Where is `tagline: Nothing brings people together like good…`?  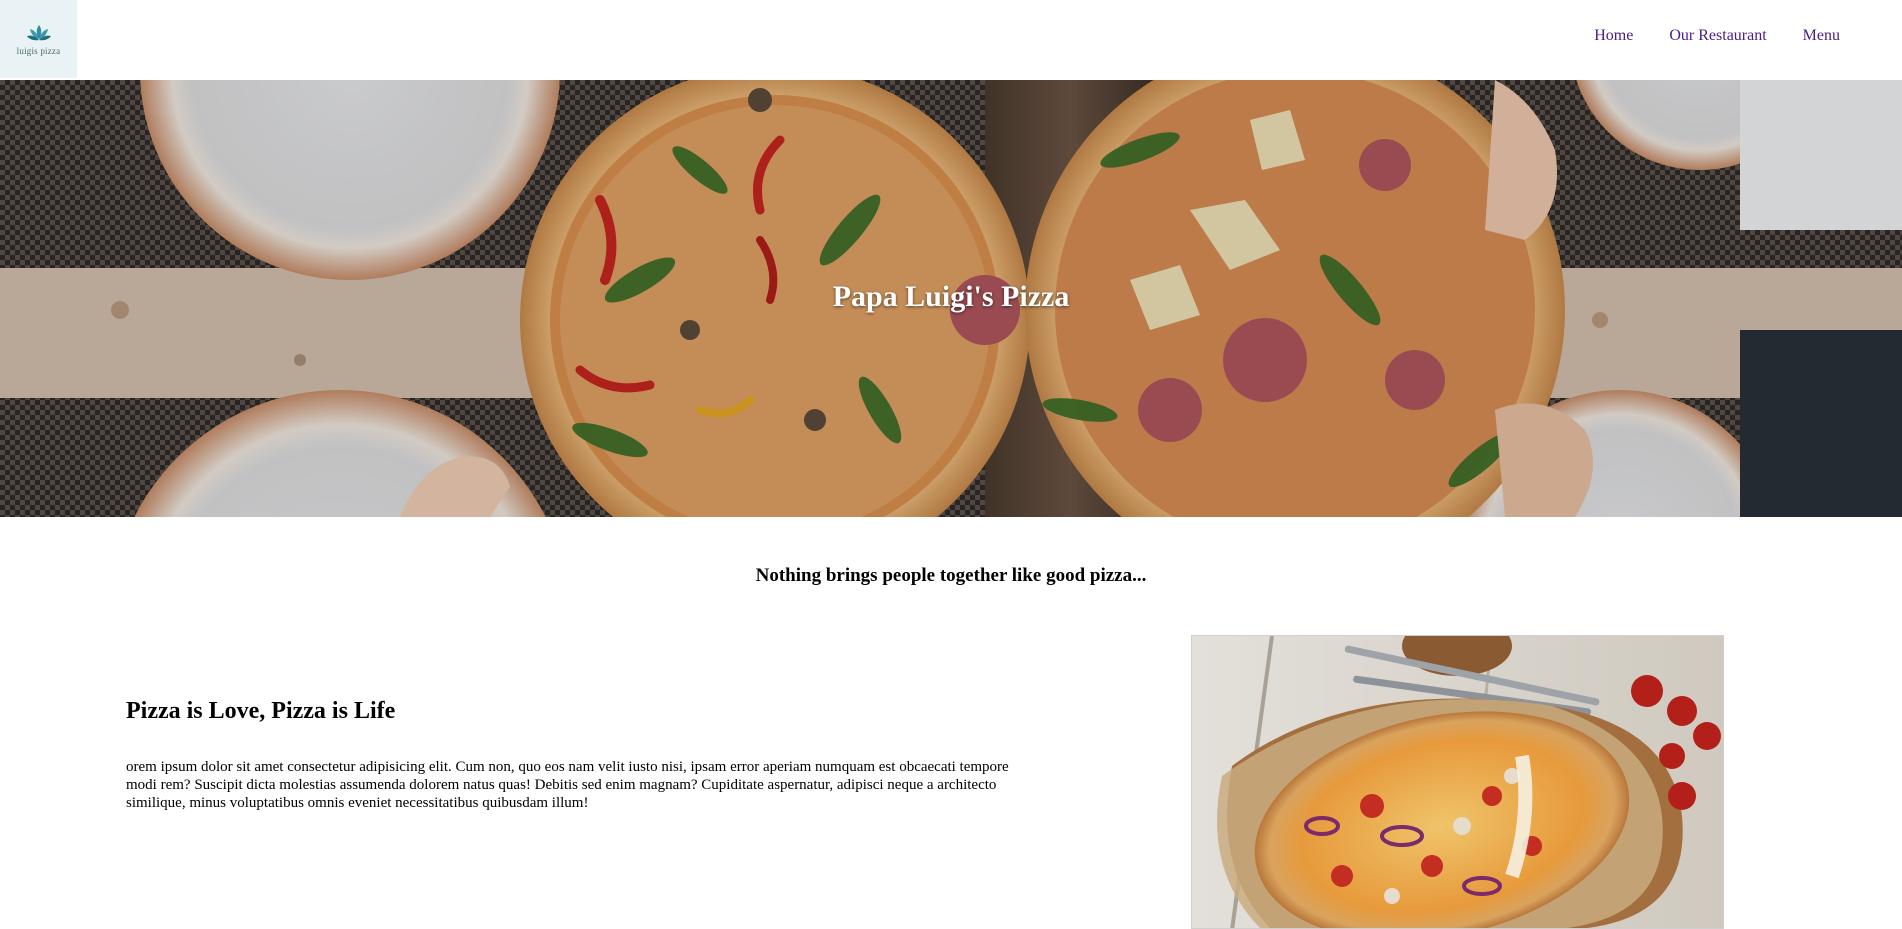 tagline: Nothing brings people together like good… is located at coordinates (951, 575).